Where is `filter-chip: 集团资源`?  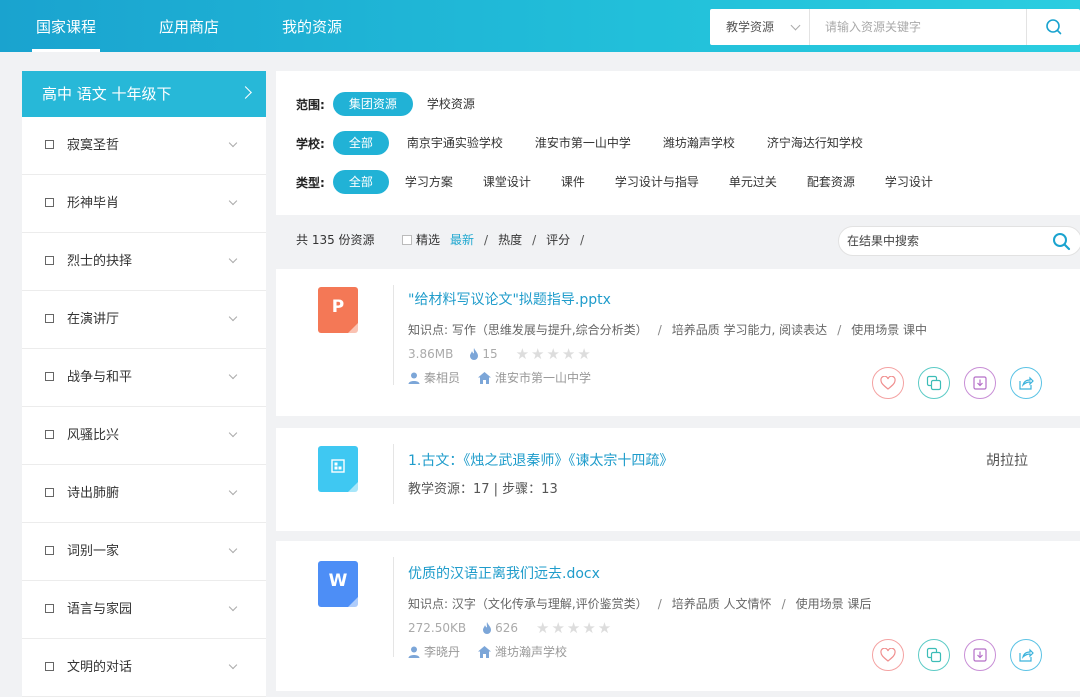 filter-chip: 集团资源 is located at coordinates (372, 104).